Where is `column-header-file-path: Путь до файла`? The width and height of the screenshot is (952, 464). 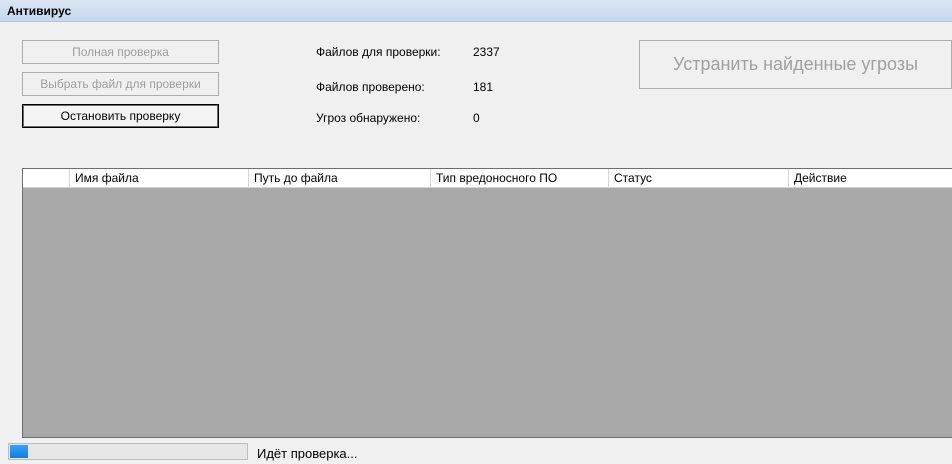
column-header-file-path: Путь до файла is located at coordinates (340, 178).